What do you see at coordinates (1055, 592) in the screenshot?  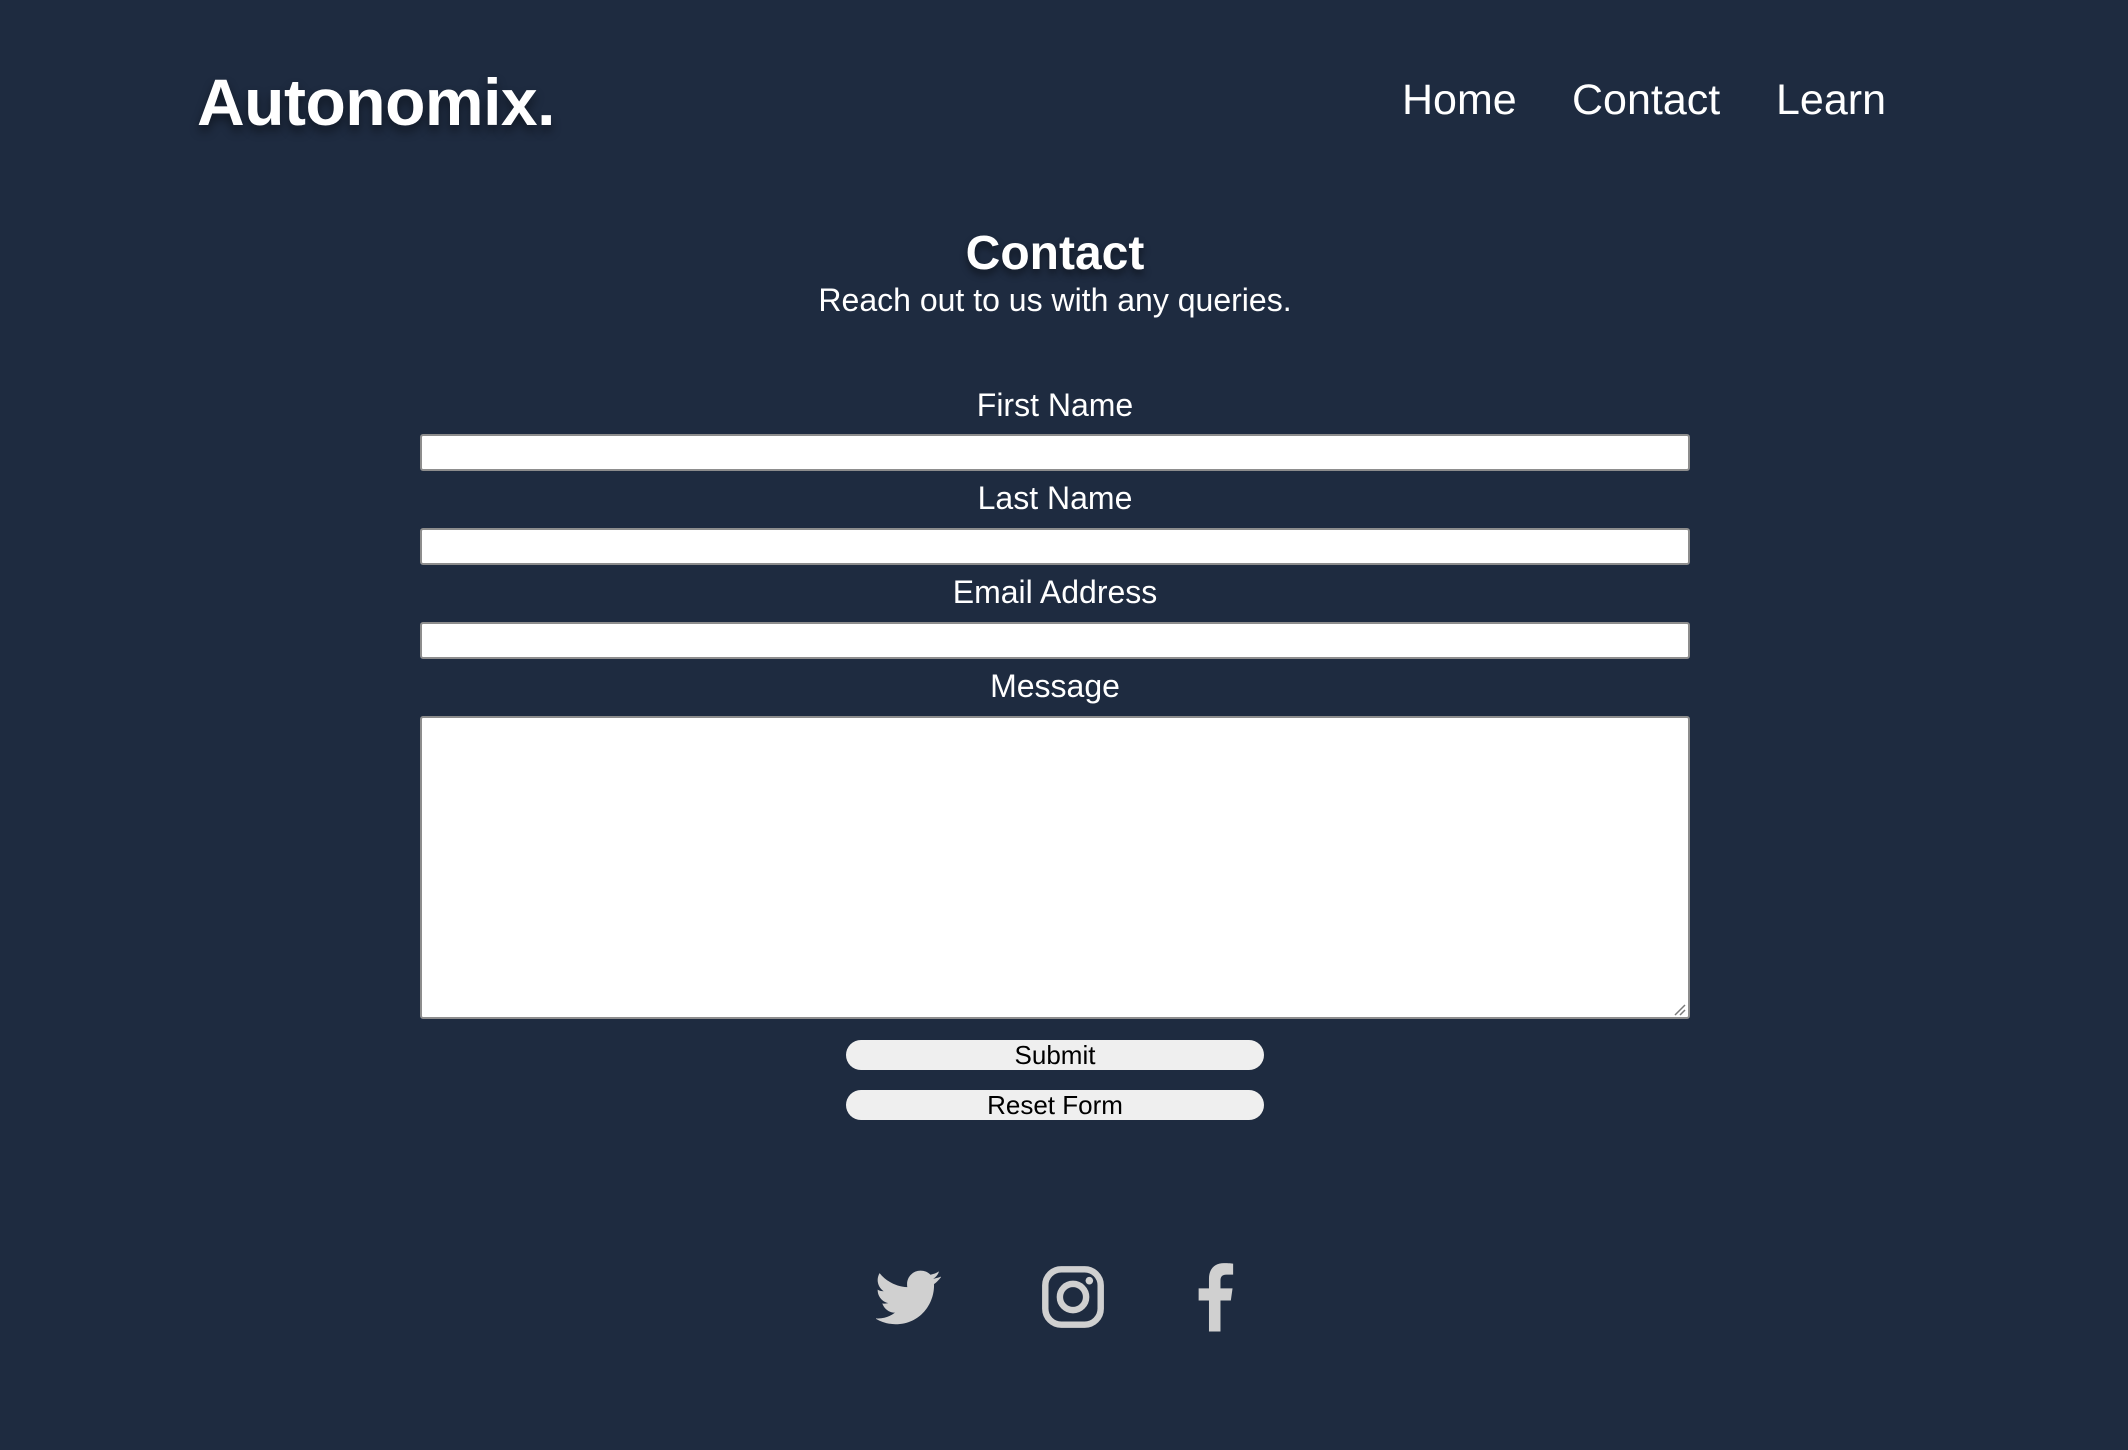 I see `email-label: Email Address` at bounding box center [1055, 592].